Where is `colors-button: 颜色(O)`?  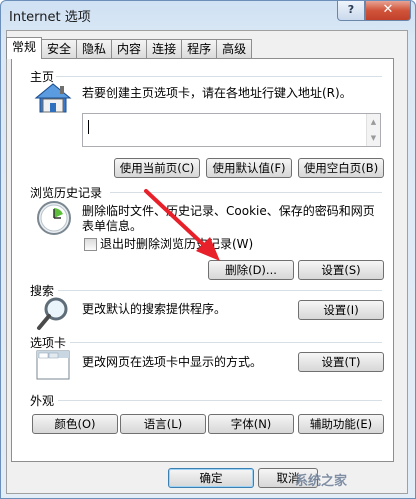
colors-button: 颜色(O) is located at coordinates (75, 424).